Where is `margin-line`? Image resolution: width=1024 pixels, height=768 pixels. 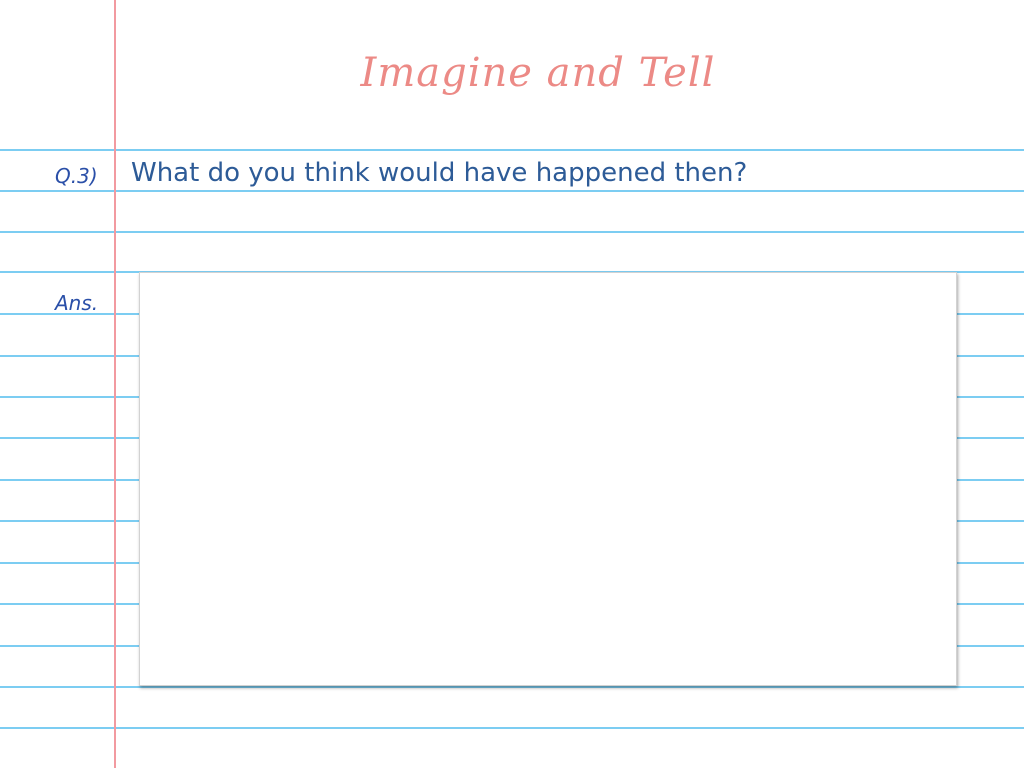 margin-line is located at coordinates (115, 384).